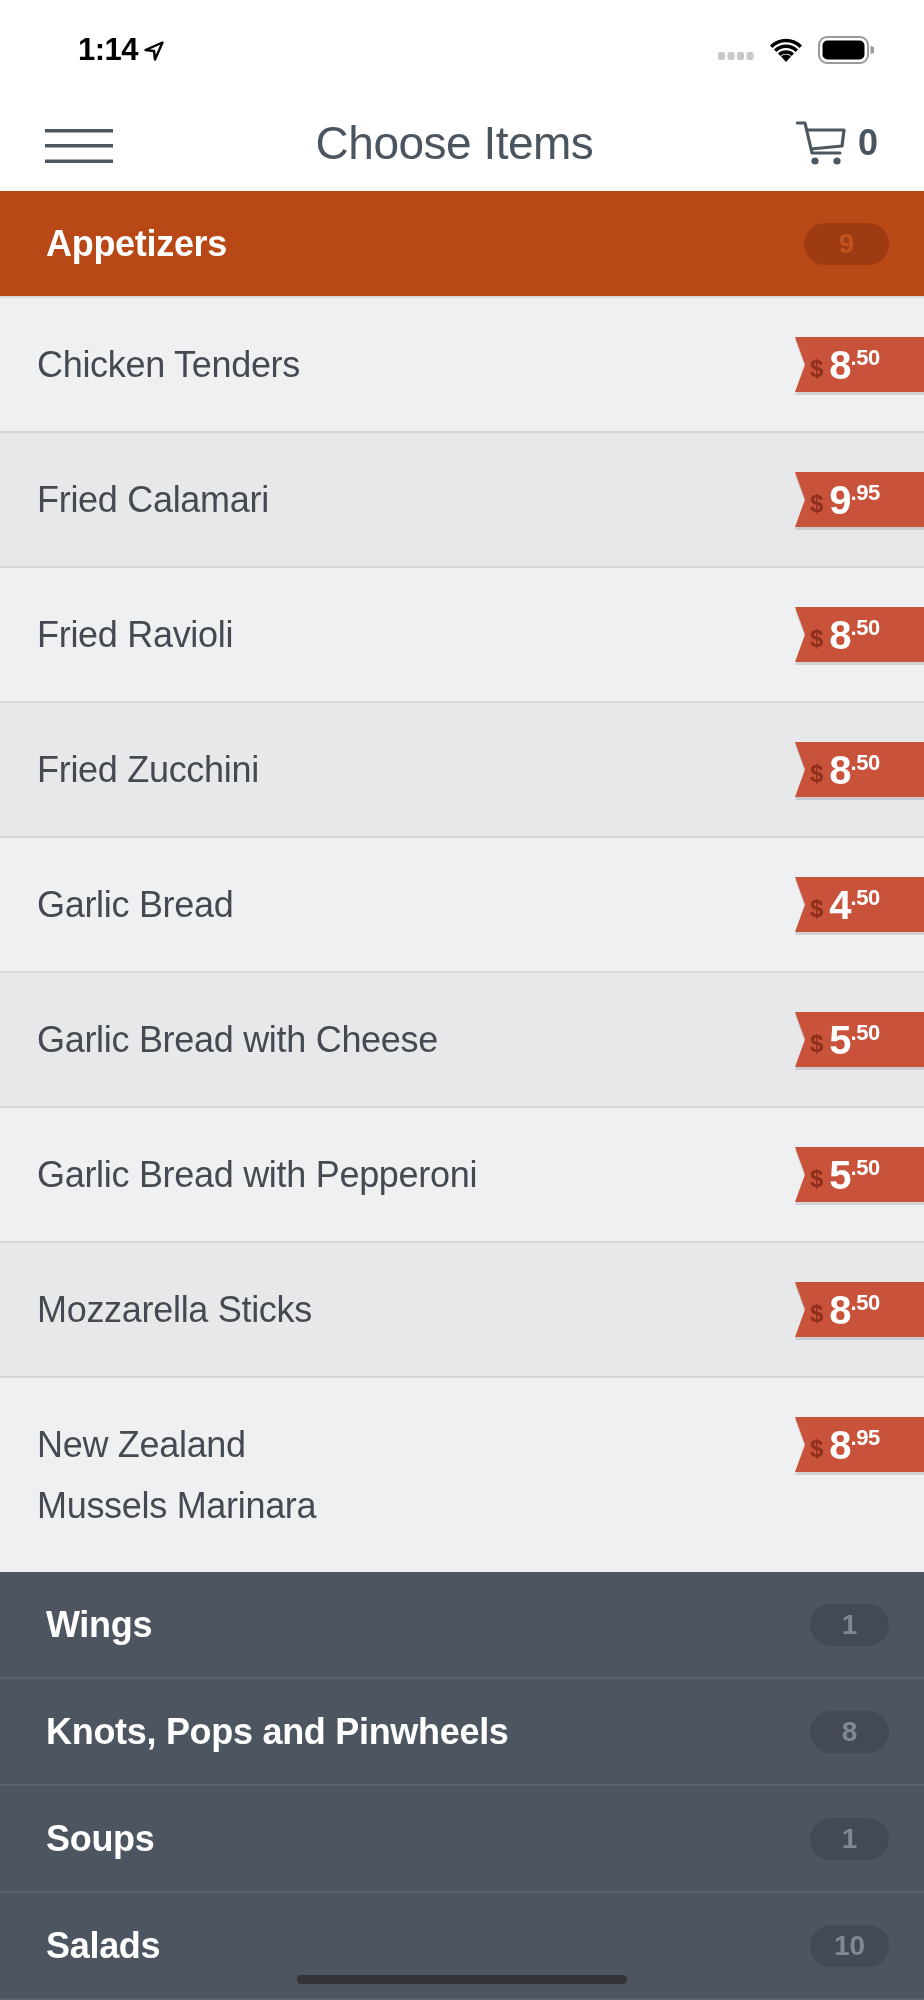  Describe the element at coordinates (462, 1475) in the screenshot. I see `menu-item-row: New Zealand Mussels Marinara $8$^{.95}$` at that location.